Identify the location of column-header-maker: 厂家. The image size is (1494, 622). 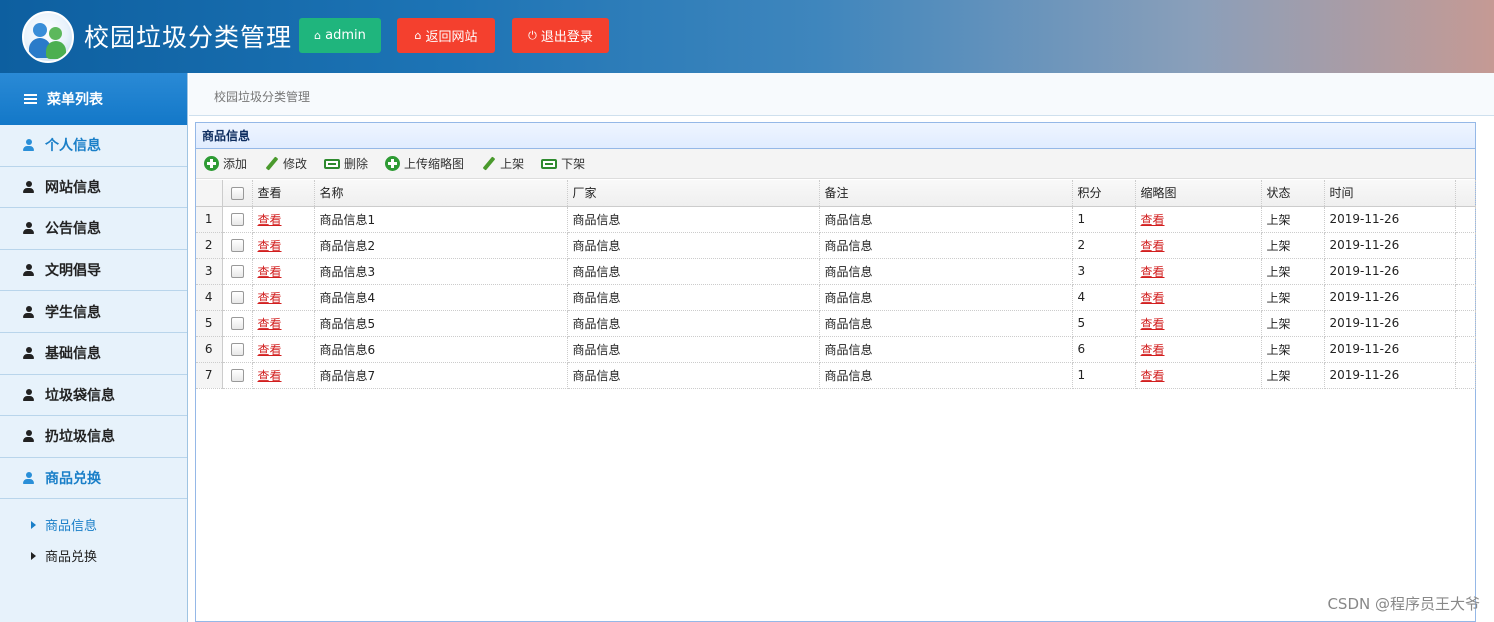
(693, 193).